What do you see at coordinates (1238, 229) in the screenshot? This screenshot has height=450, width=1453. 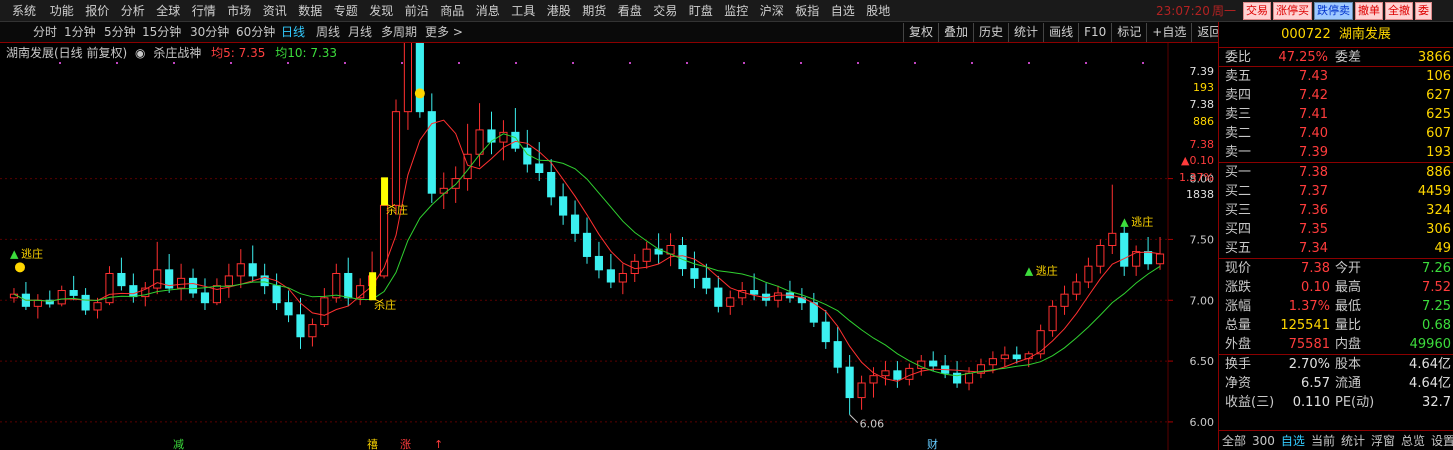 I see `bids-label: 买四` at bounding box center [1238, 229].